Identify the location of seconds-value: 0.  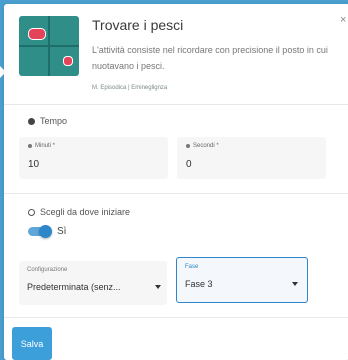
(189, 164).